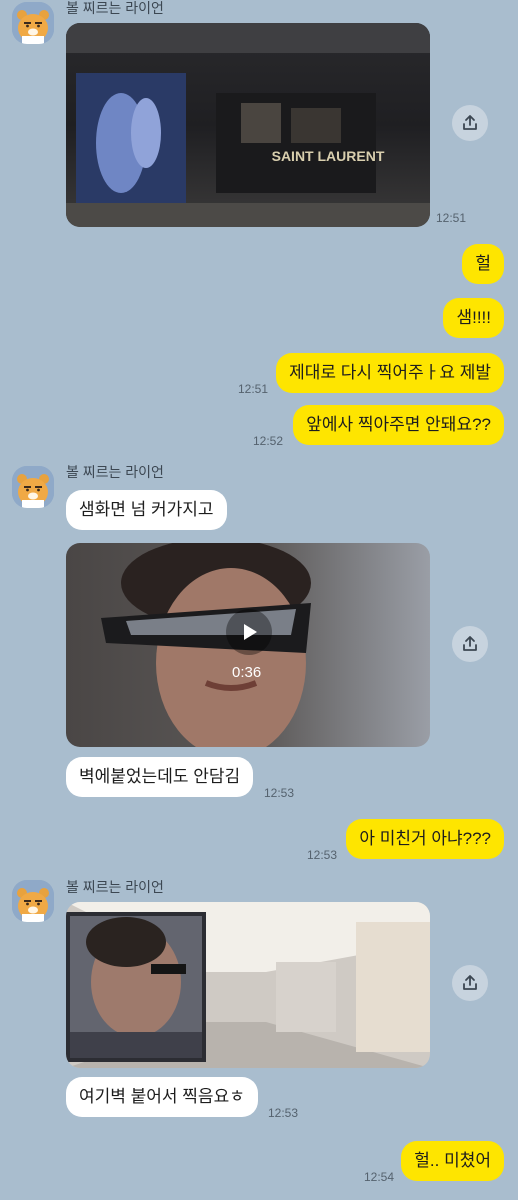 This screenshot has width=518, height=1200. Describe the element at coordinates (268, 441) in the screenshot. I see `message-time: 12:52` at that location.